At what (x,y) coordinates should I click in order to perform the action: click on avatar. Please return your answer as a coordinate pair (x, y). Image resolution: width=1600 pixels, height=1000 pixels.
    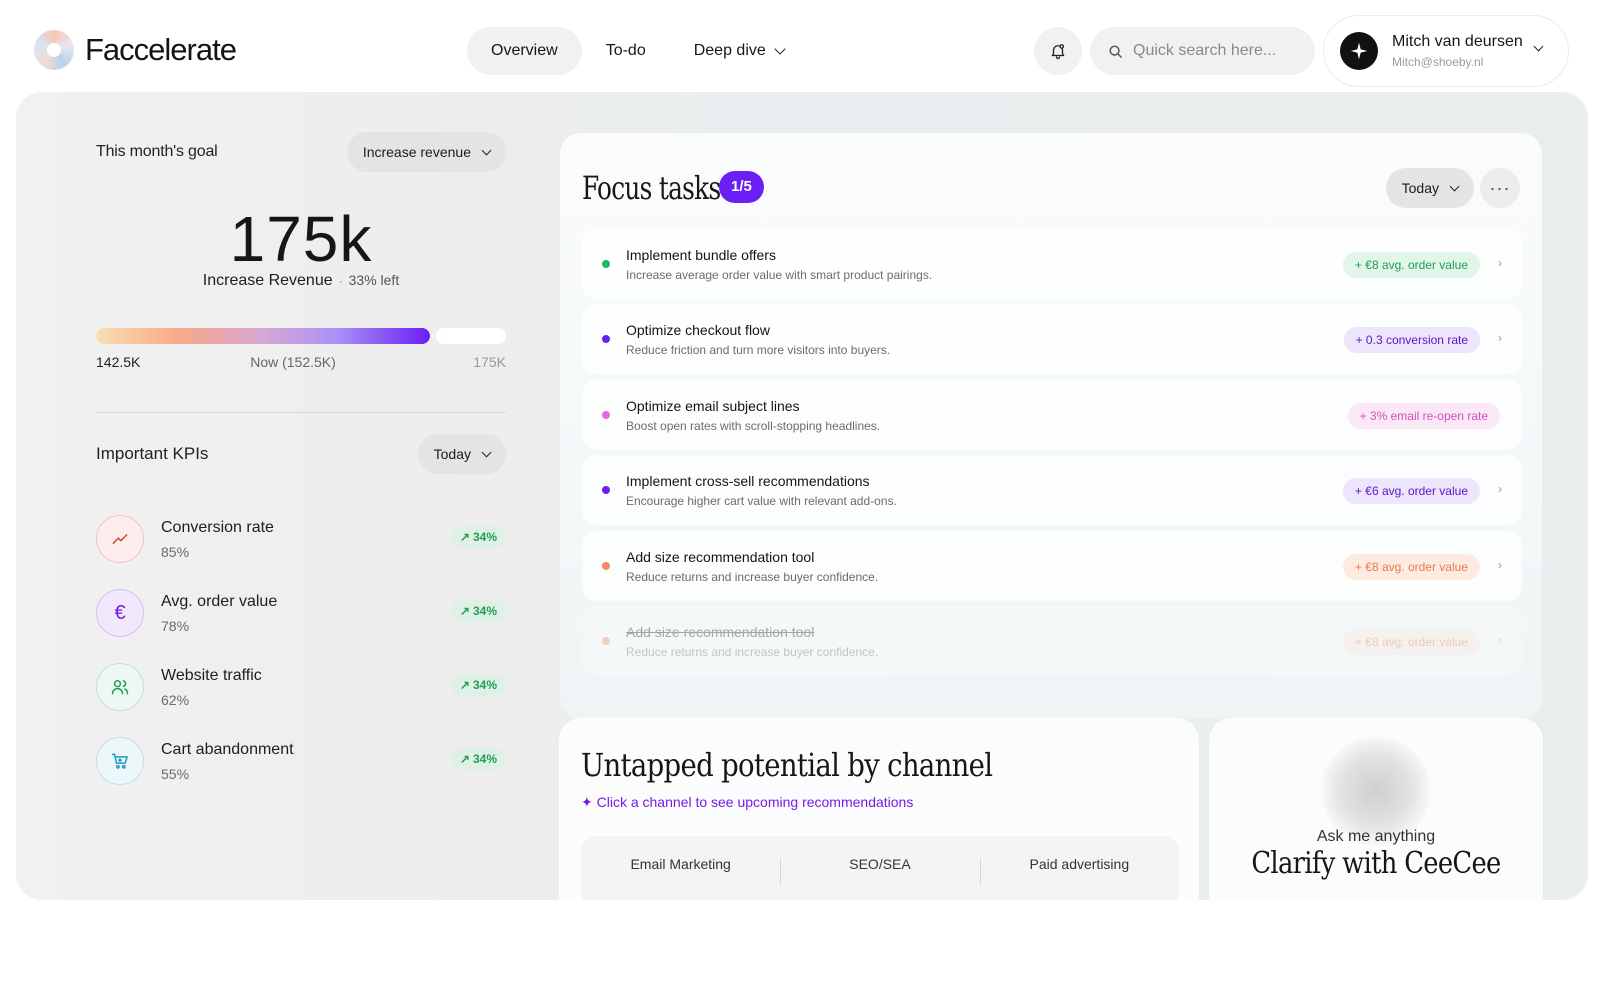
    Looking at the image, I should click on (1359, 51).